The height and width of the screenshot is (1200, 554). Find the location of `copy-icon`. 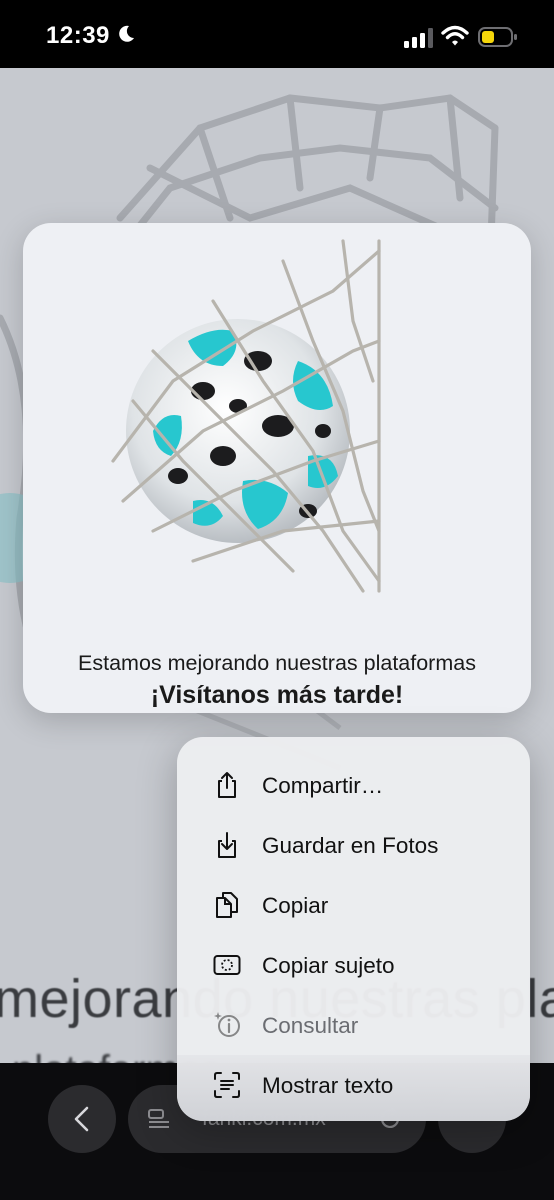

copy-icon is located at coordinates (227, 905).